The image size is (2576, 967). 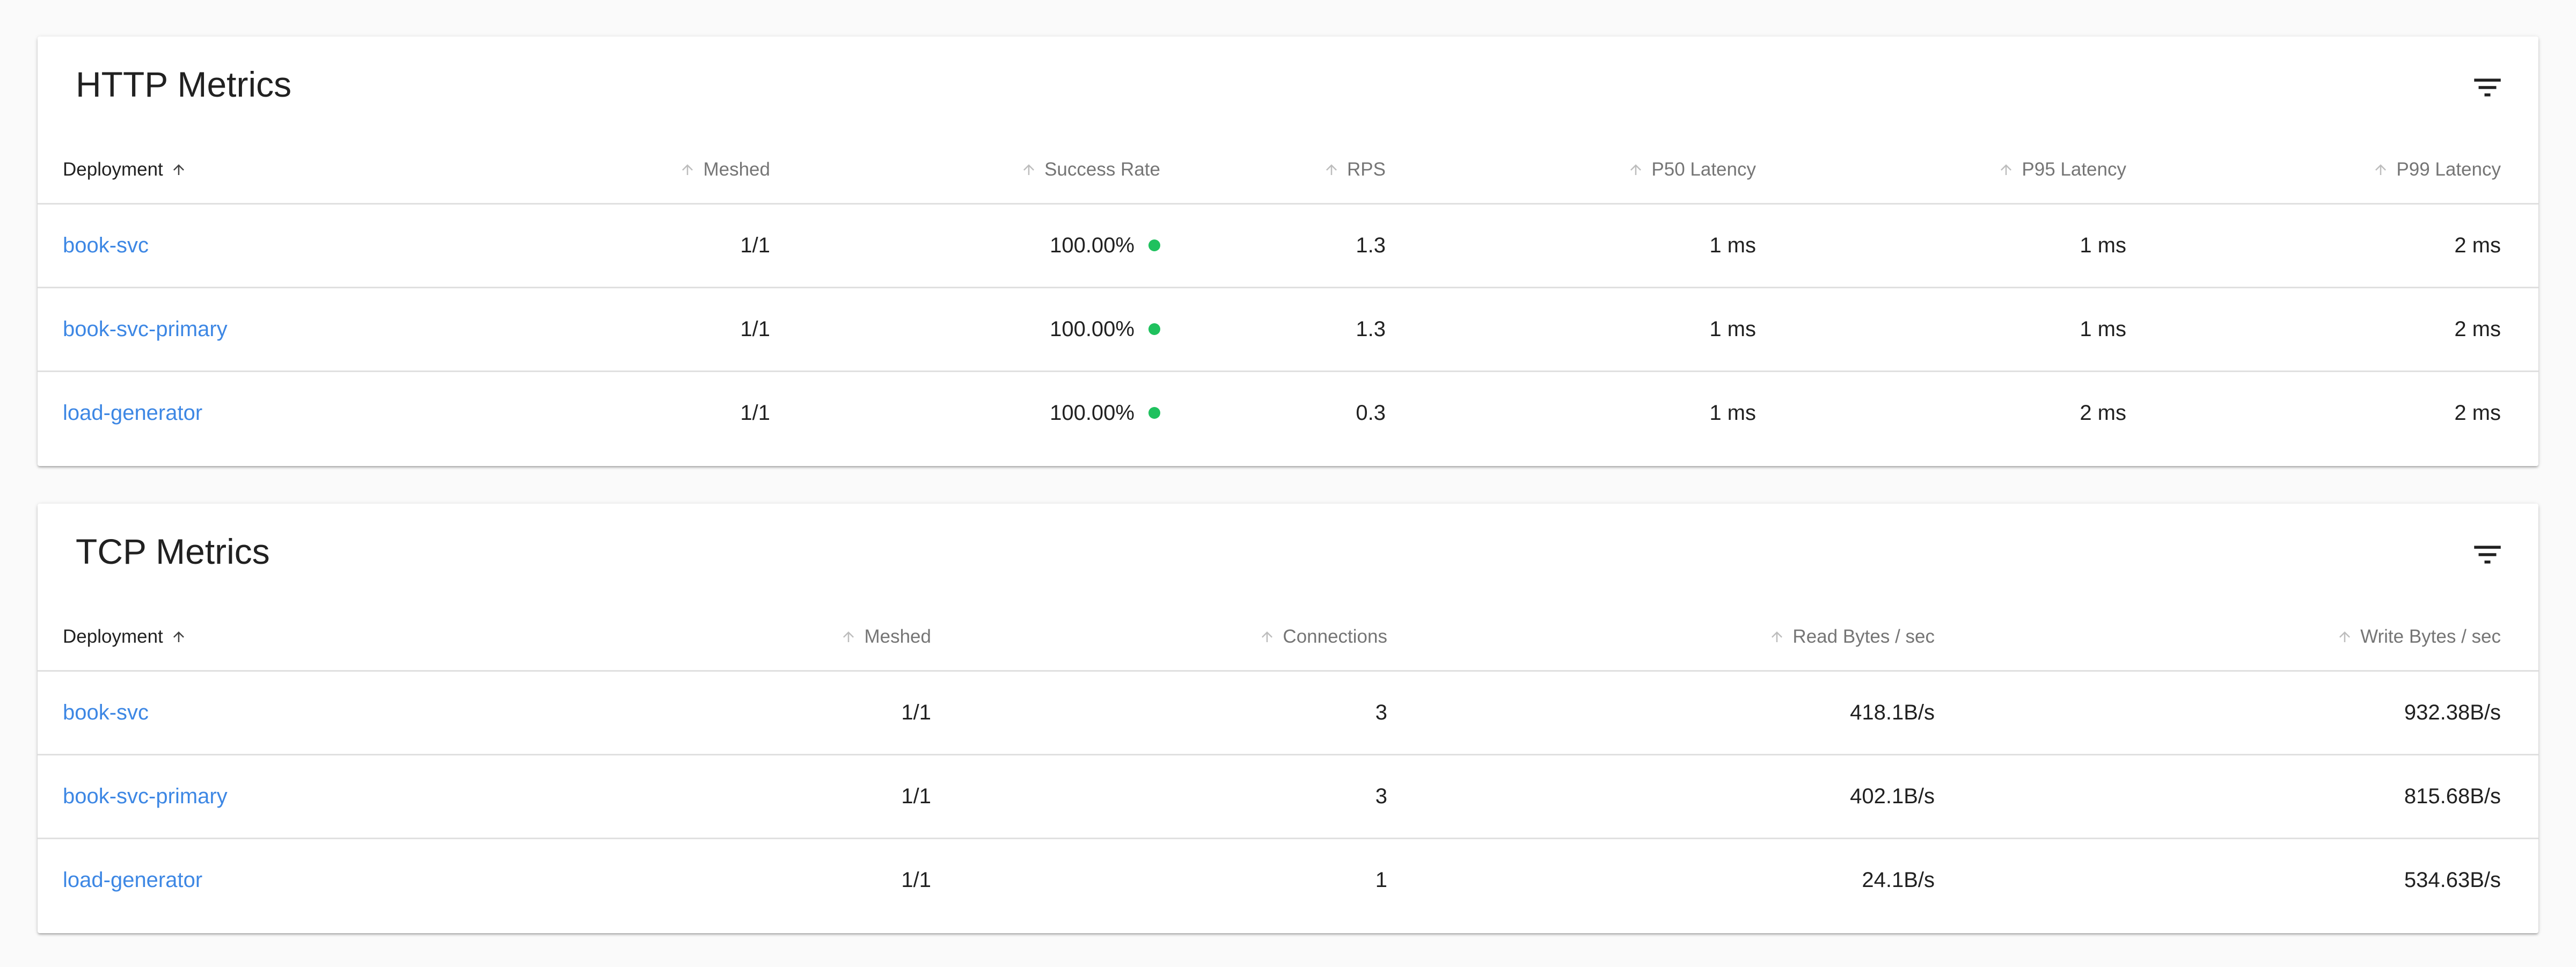 What do you see at coordinates (1310, 170) in the screenshot?
I see `http-col-rps: RPS` at bounding box center [1310, 170].